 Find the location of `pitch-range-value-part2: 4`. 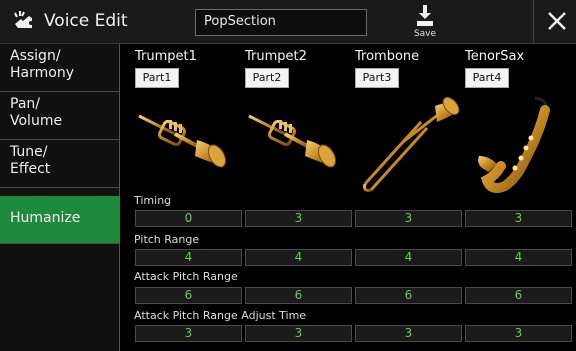

pitch-range-value-part2: 4 is located at coordinates (298, 257).